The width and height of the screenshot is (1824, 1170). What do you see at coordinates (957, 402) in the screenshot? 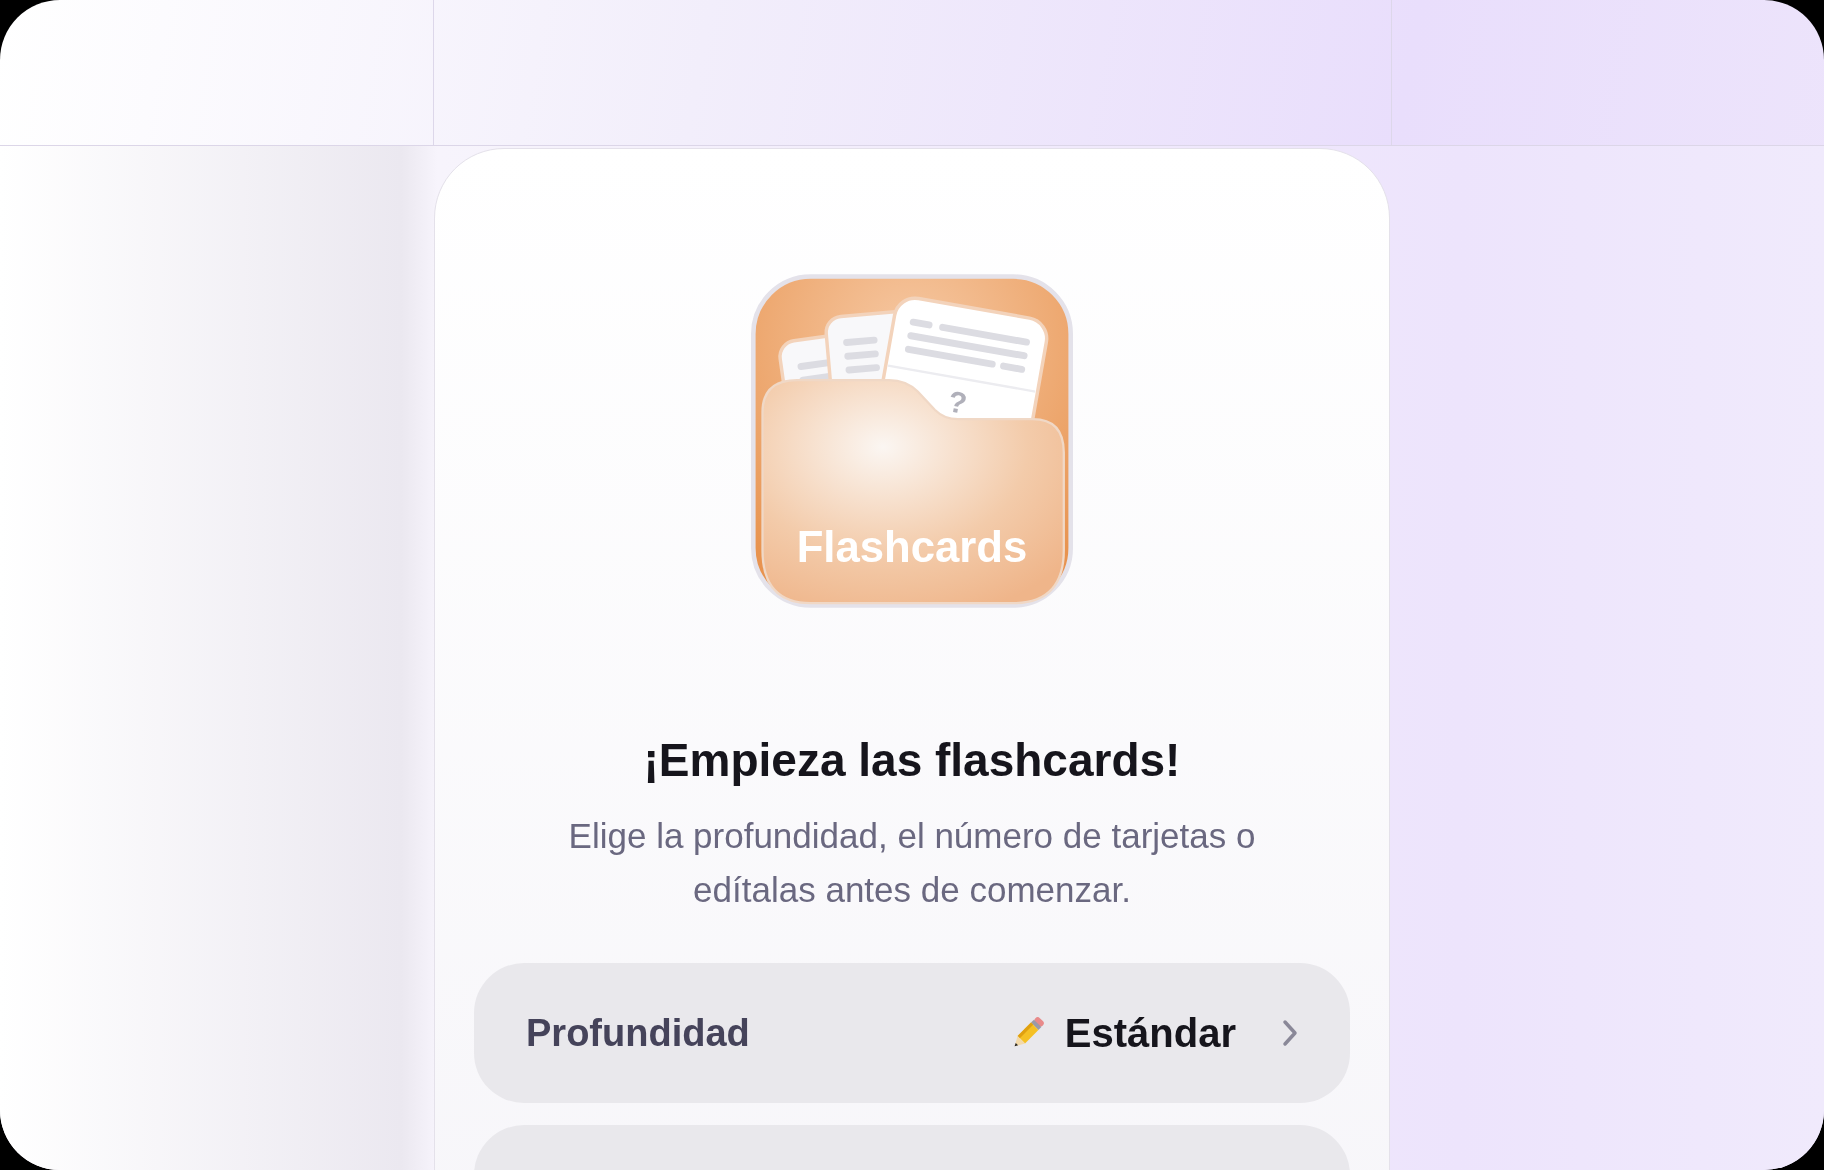
I see `question-mark: ?` at bounding box center [957, 402].